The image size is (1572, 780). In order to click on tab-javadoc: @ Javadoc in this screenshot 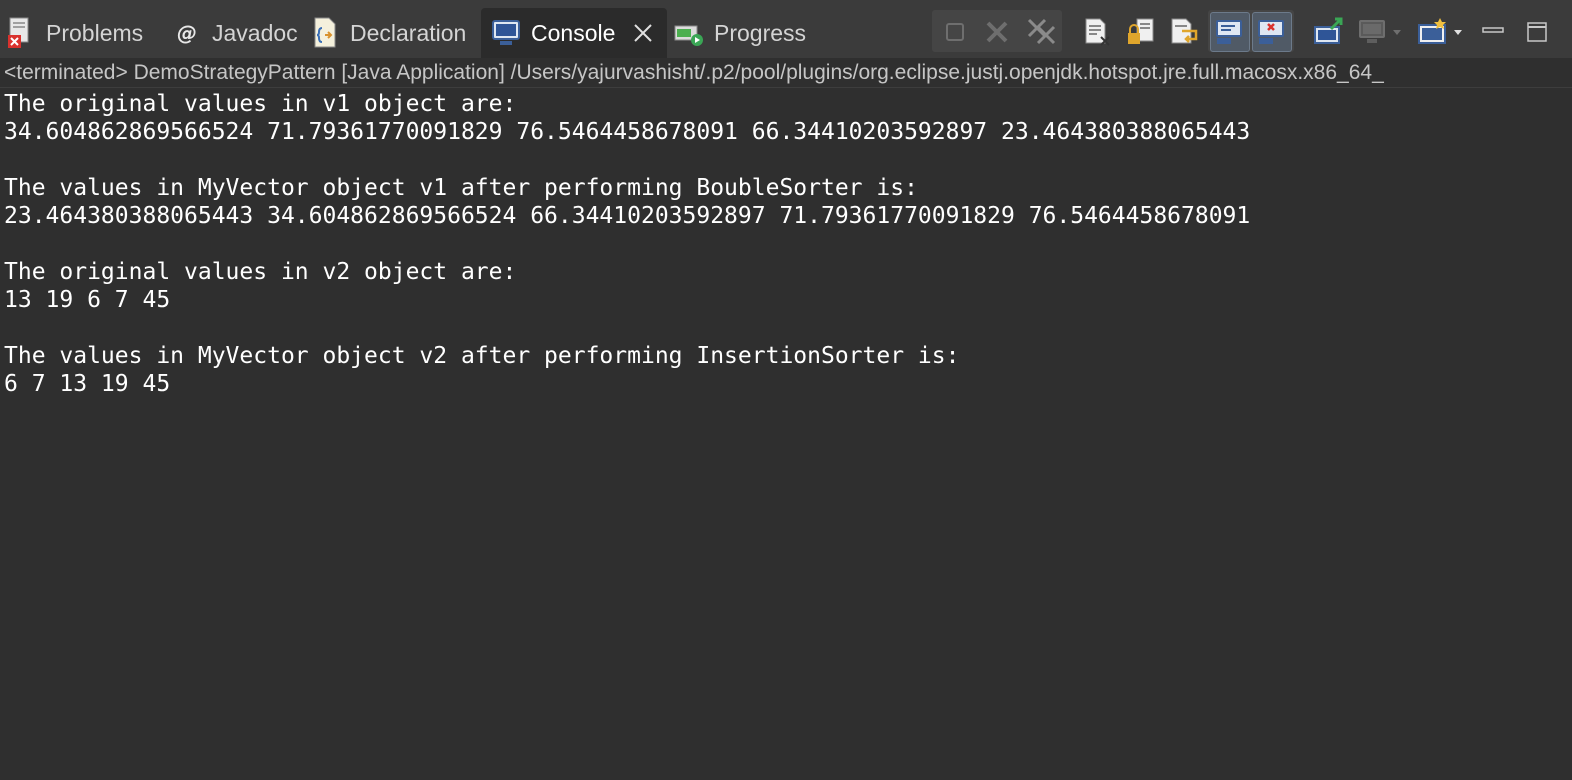, I will do `click(235, 33)`.